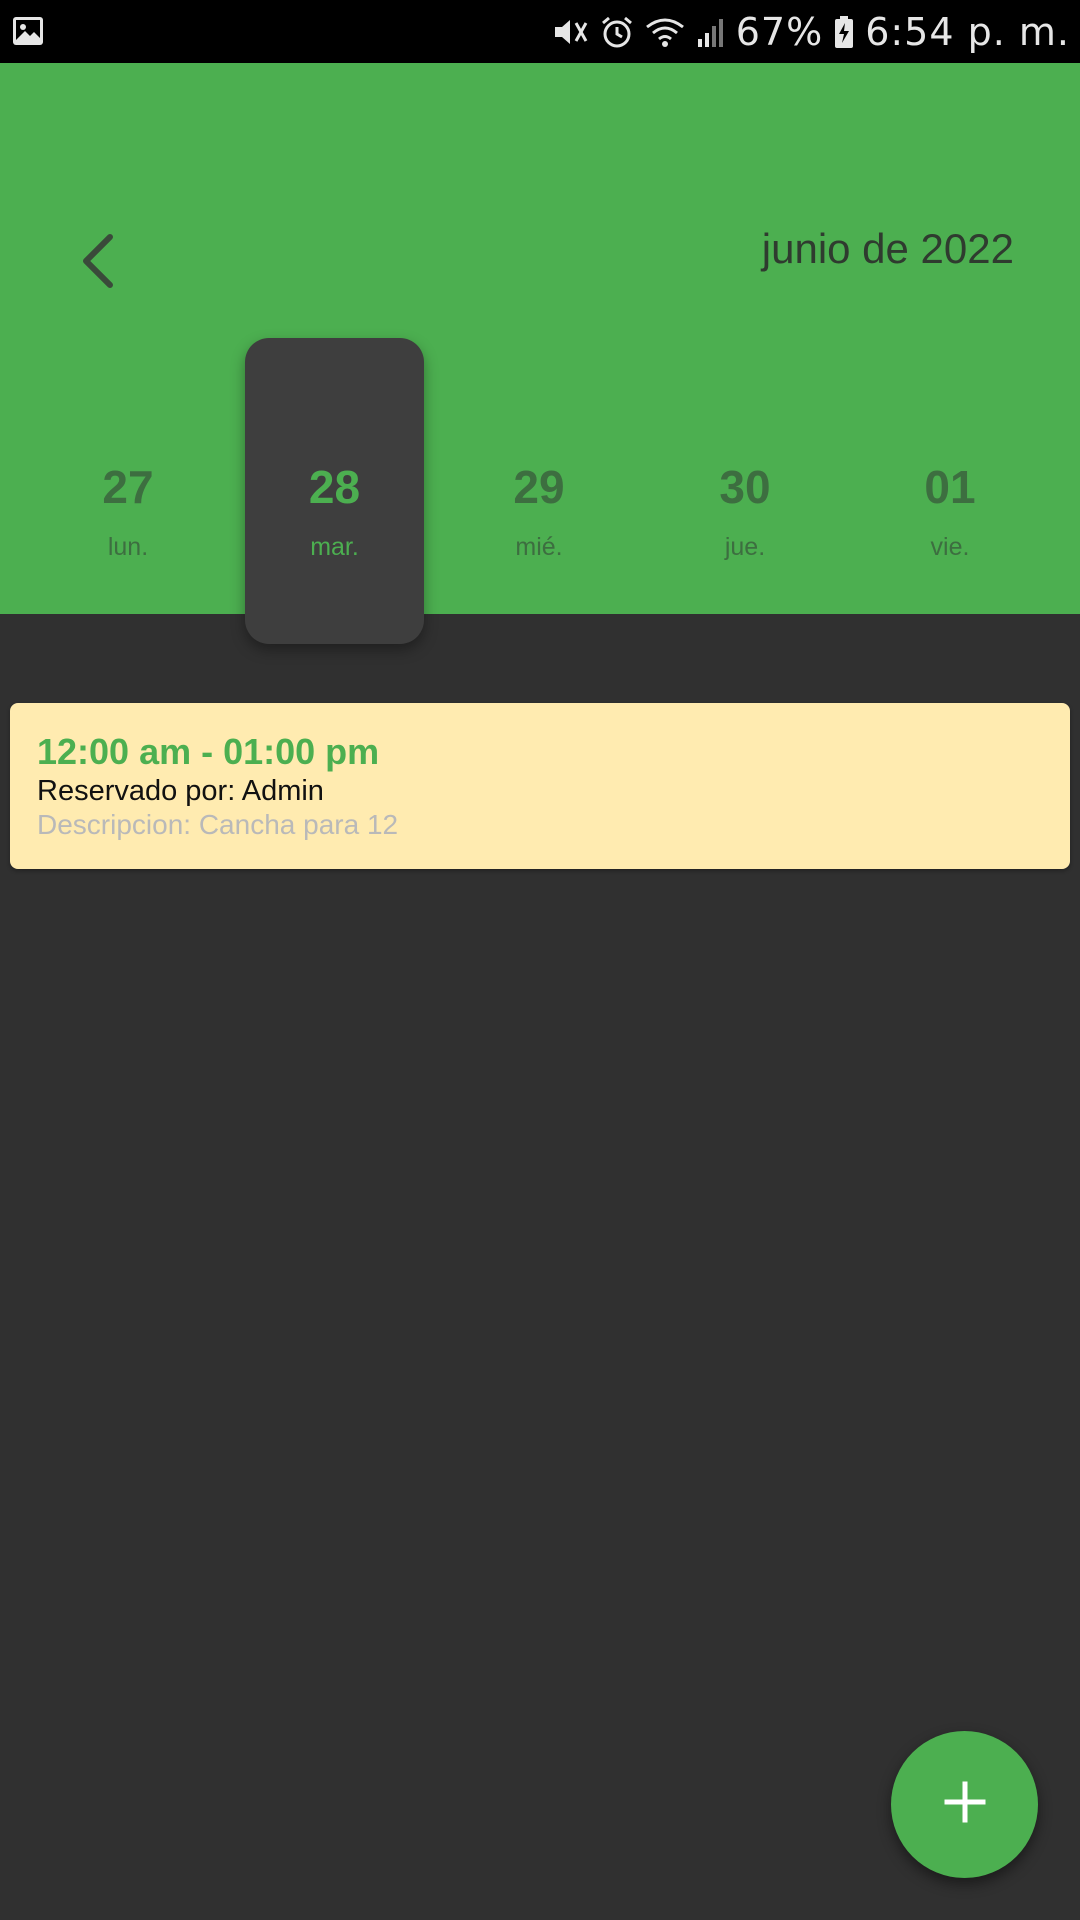 This screenshot has height=1920, width=1080. Describe the element at coordinates (665, 32) in the screenshot. I see `wifi-icon` at that location.